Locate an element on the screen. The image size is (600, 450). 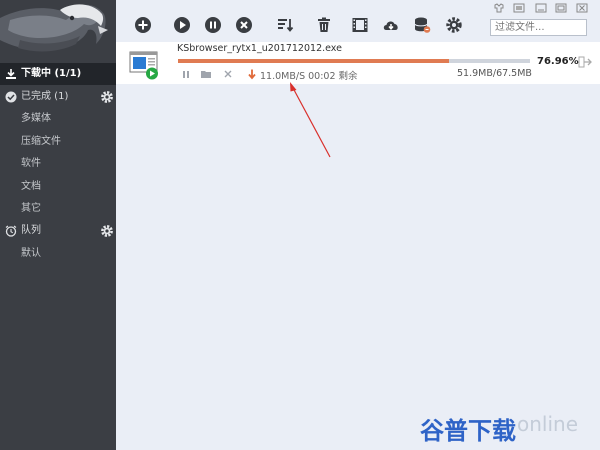
sort-button is located at coordinates (285, 25).